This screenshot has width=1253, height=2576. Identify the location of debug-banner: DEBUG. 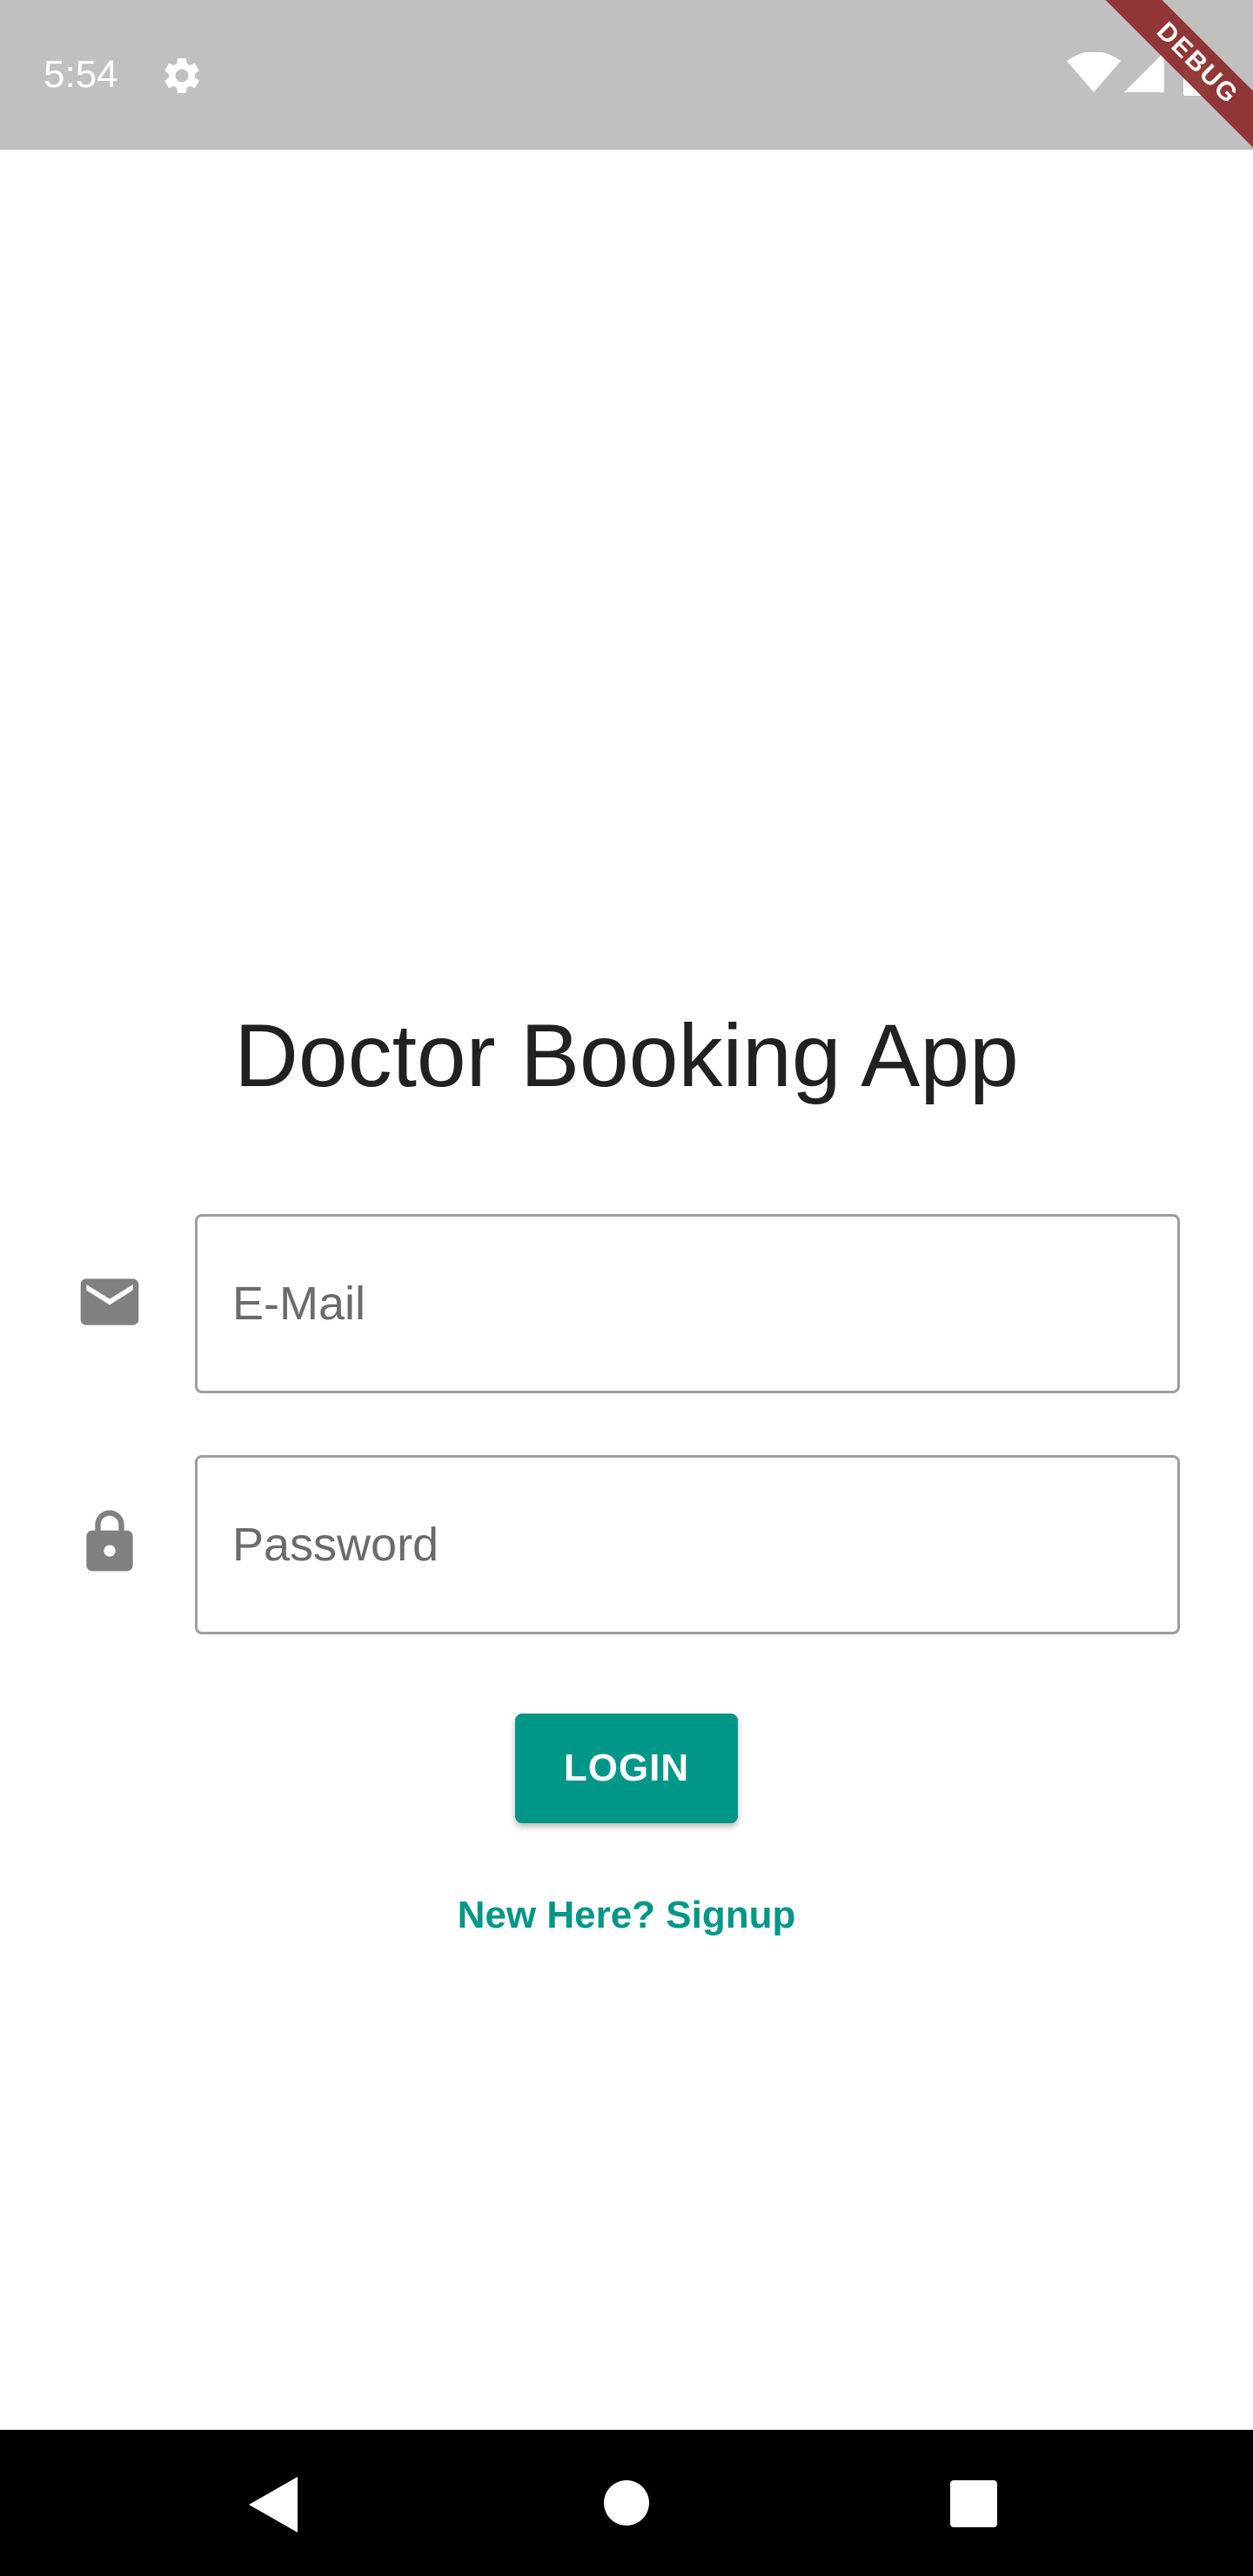
(1148, 104).